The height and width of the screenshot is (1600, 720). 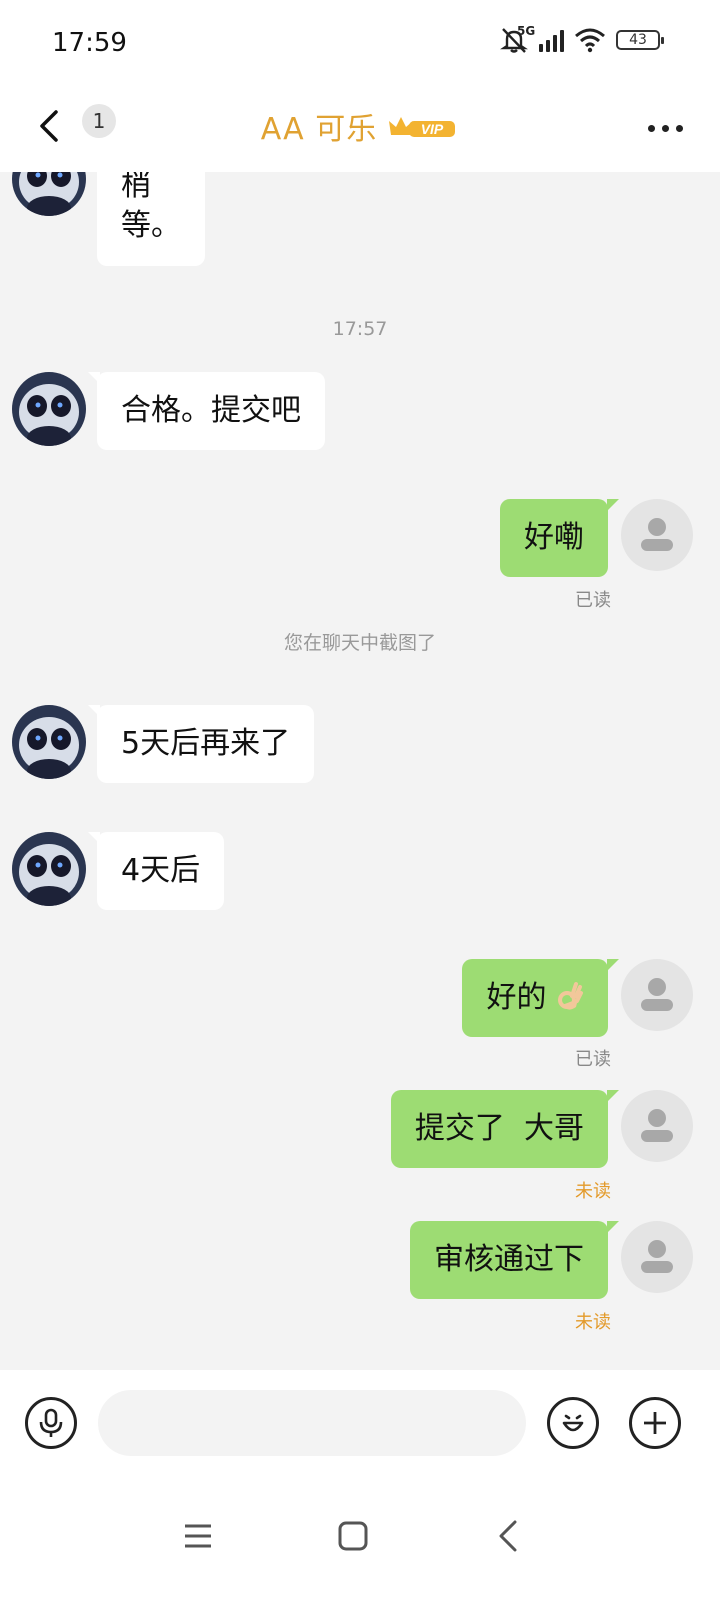 What do you see at coordinates (211, 410) in the screenshot?
I see `message-text: 合格。提交吧` at bounding box center [211, 410].